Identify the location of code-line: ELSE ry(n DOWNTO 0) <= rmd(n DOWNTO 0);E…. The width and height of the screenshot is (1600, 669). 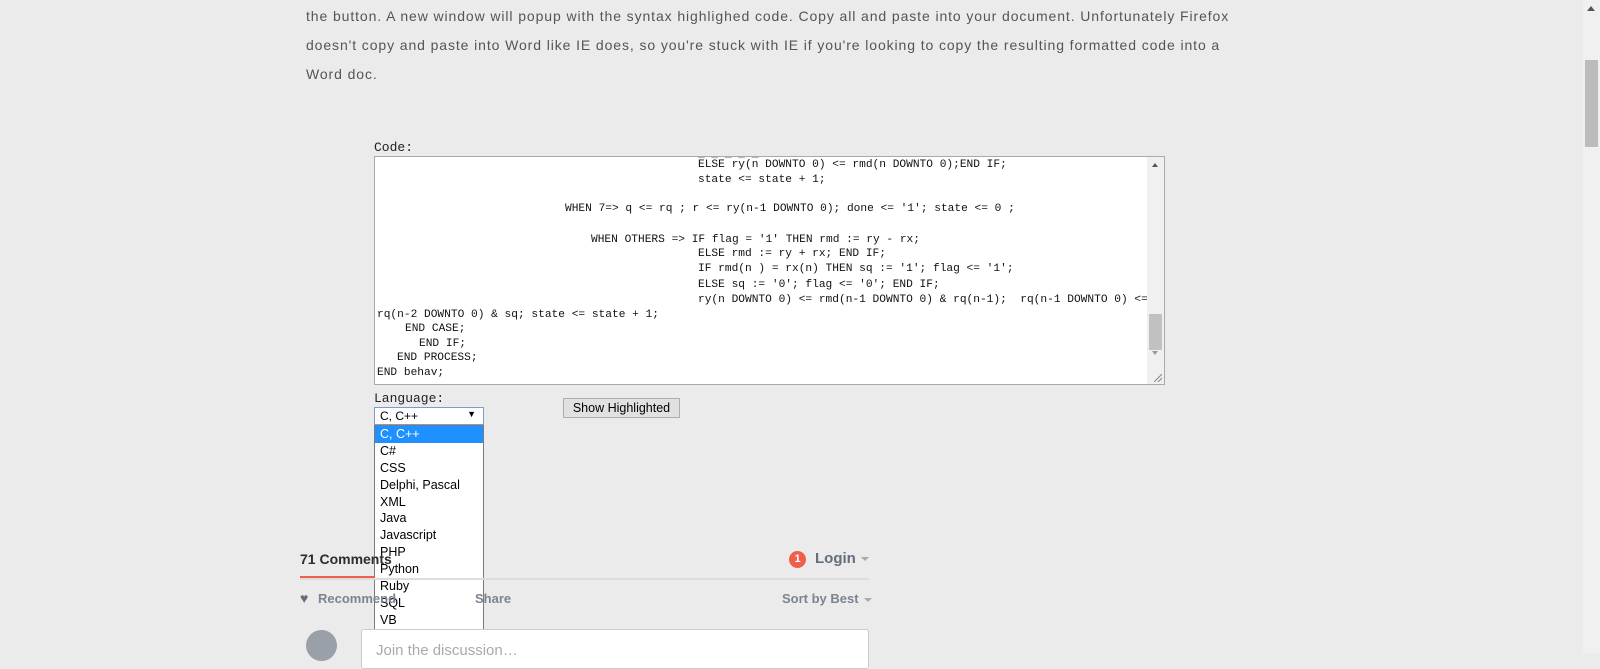
(852, 165).